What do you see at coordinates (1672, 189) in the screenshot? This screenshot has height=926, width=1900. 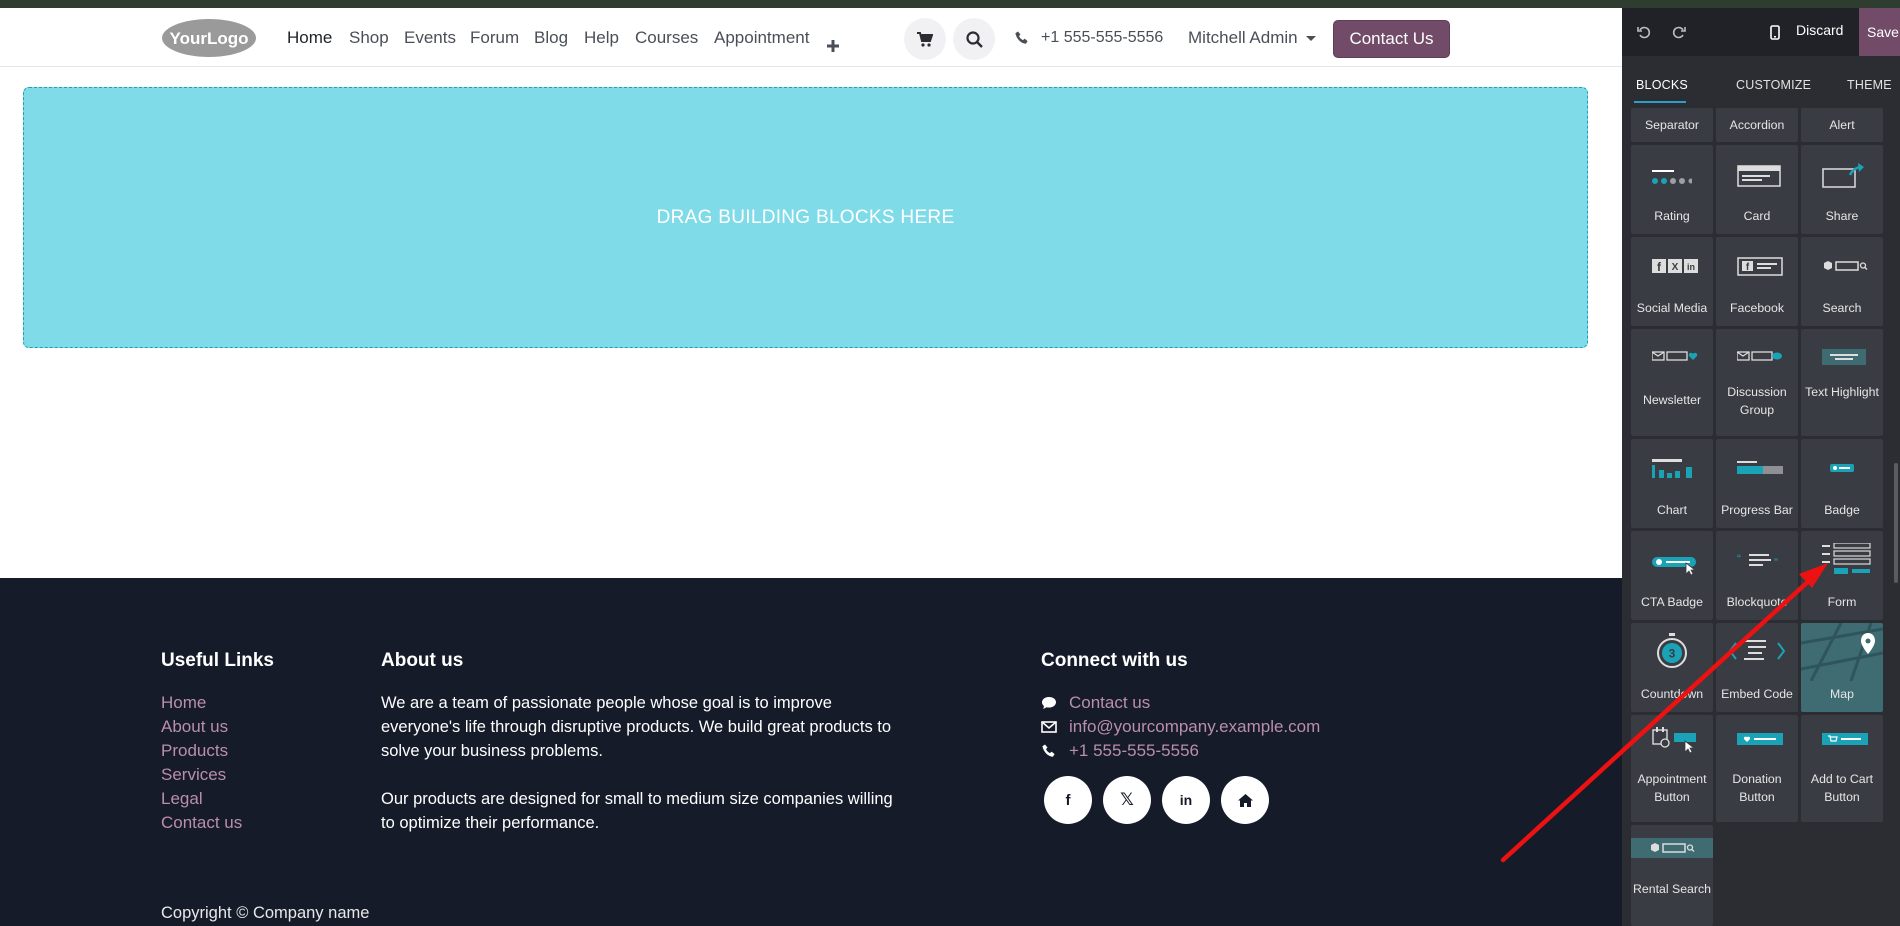 I see `block-rating: Rating` at bounding box center [1672, 189].